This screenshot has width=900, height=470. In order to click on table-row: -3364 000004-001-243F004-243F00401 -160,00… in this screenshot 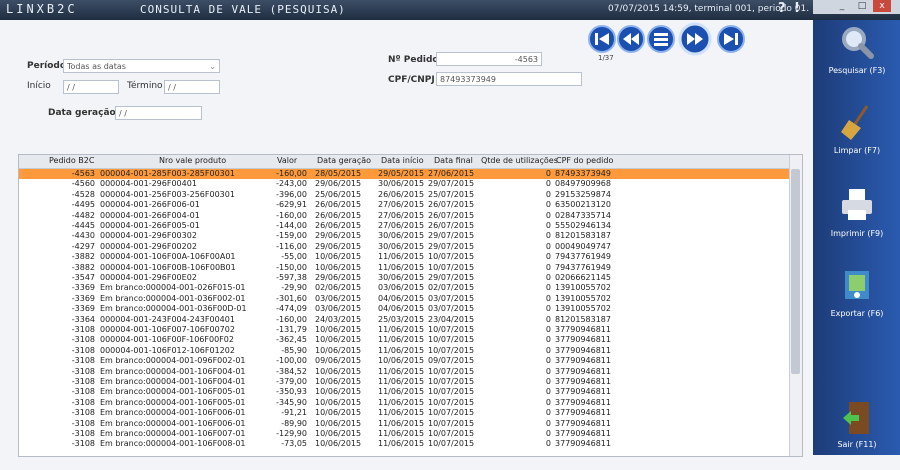, I will do `click(404, 320)`.